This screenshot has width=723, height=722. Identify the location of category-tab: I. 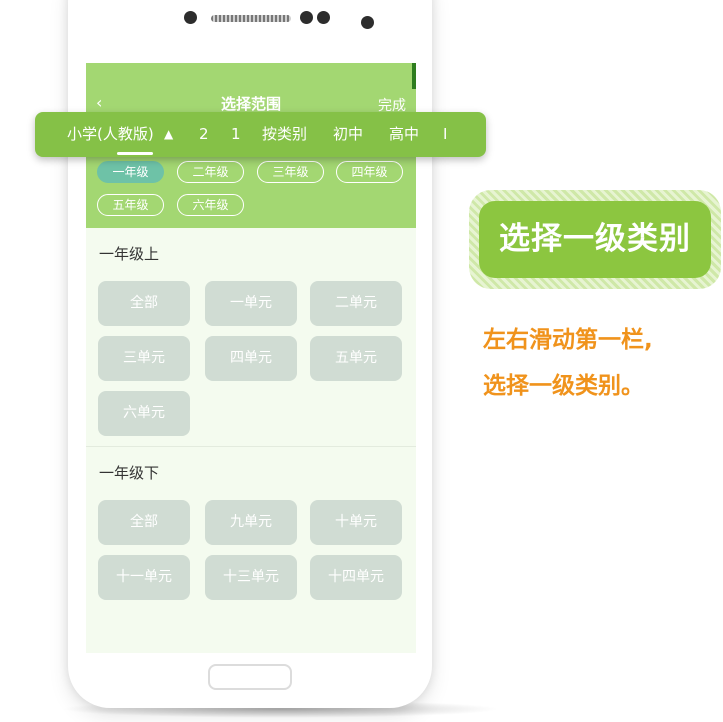
(445, 134).